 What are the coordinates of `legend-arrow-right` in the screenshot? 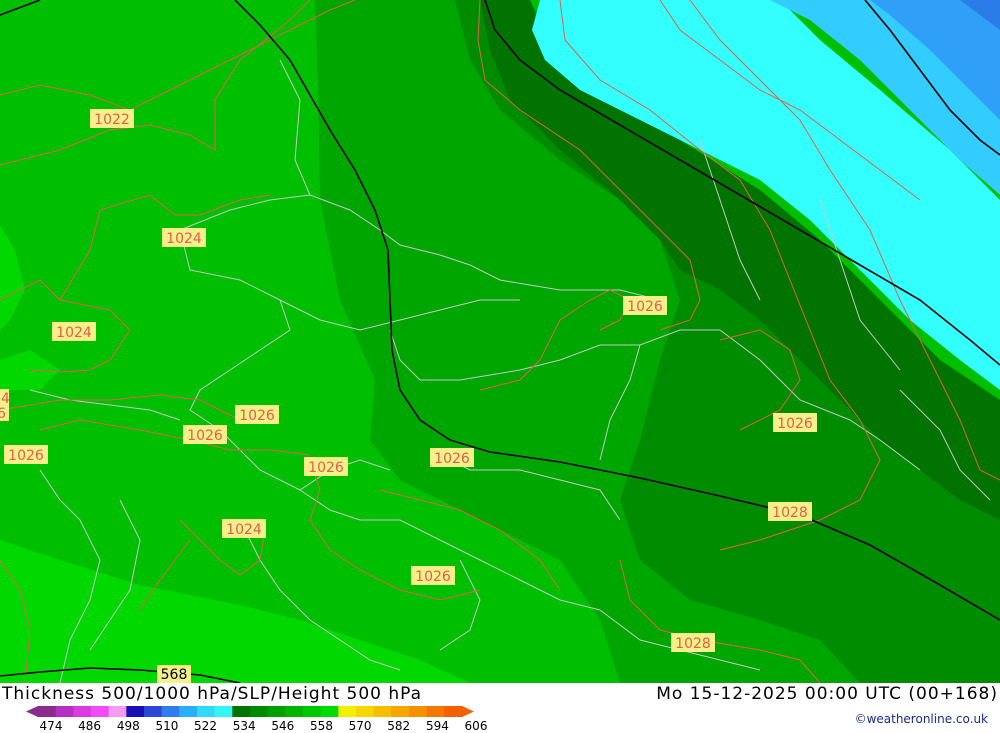 It's located at (468, 711).